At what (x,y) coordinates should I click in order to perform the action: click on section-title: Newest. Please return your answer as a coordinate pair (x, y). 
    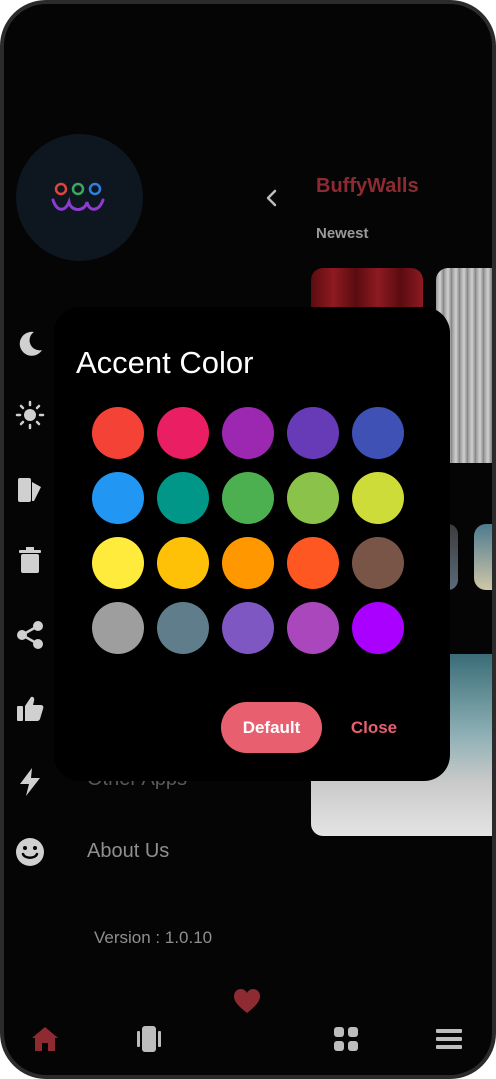
    Looking at the image, I should click on (342, 233).